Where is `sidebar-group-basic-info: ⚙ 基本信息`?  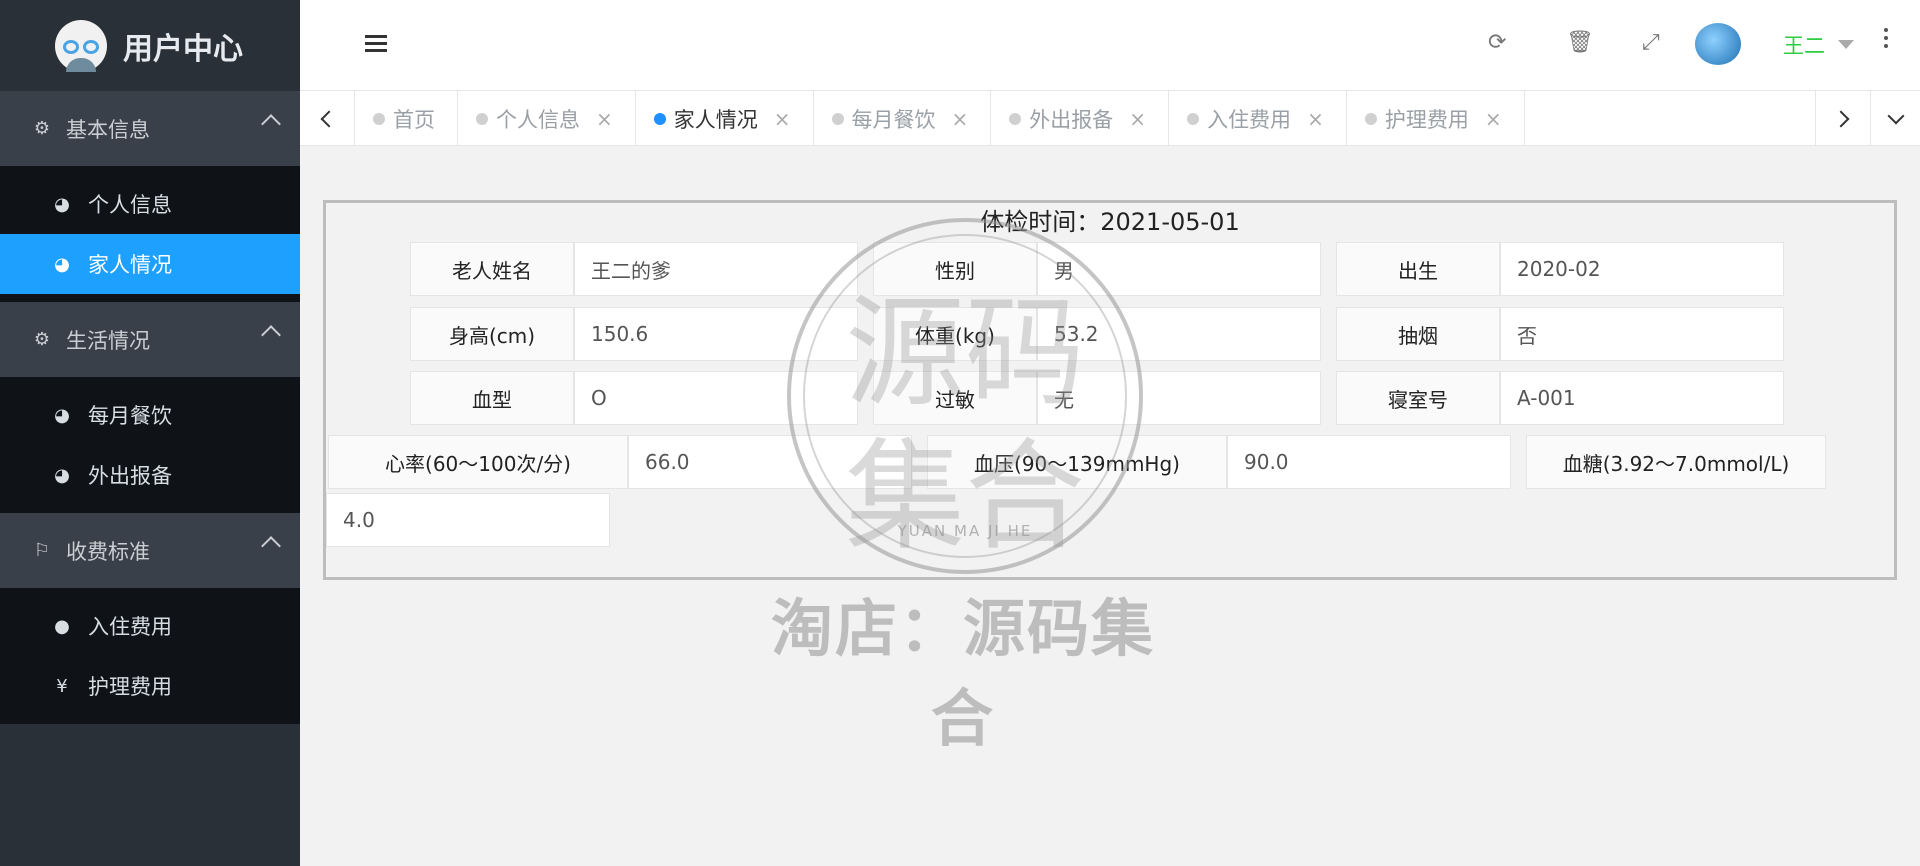
sidebar-group-basic-info: ⚙ 基本信息 is located at coordinates (150, 128).